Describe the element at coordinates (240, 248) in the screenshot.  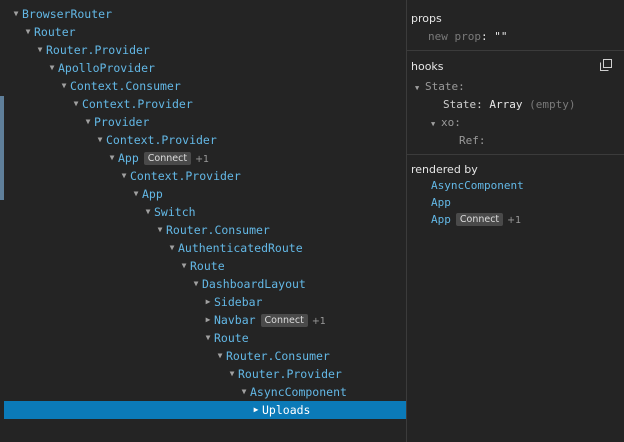
I see `tree-node-label: AuthenticatedRoute` at that location.